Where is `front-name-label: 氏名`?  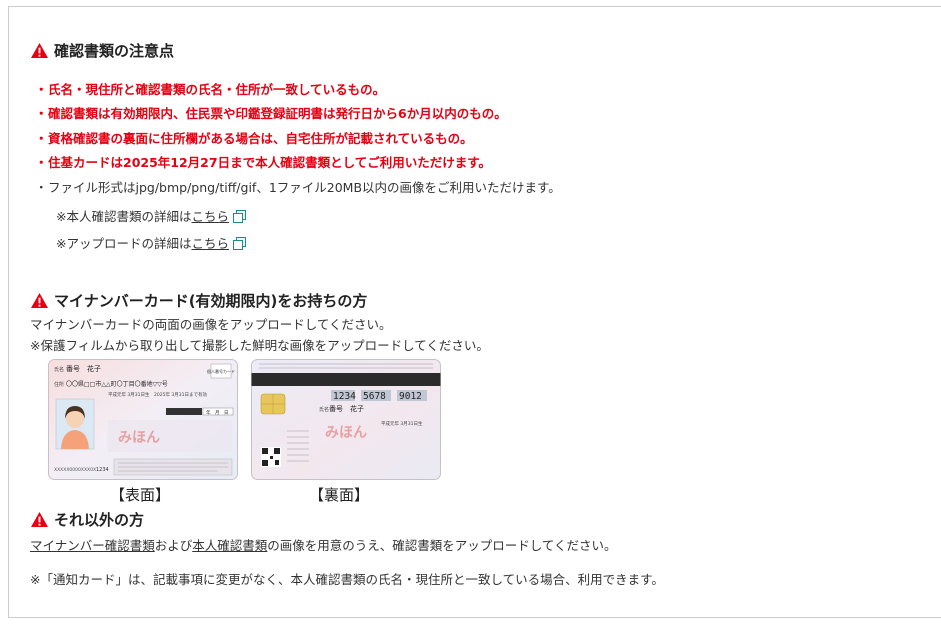 front-name-label: 氏名 is located at coordinates (59, 369).